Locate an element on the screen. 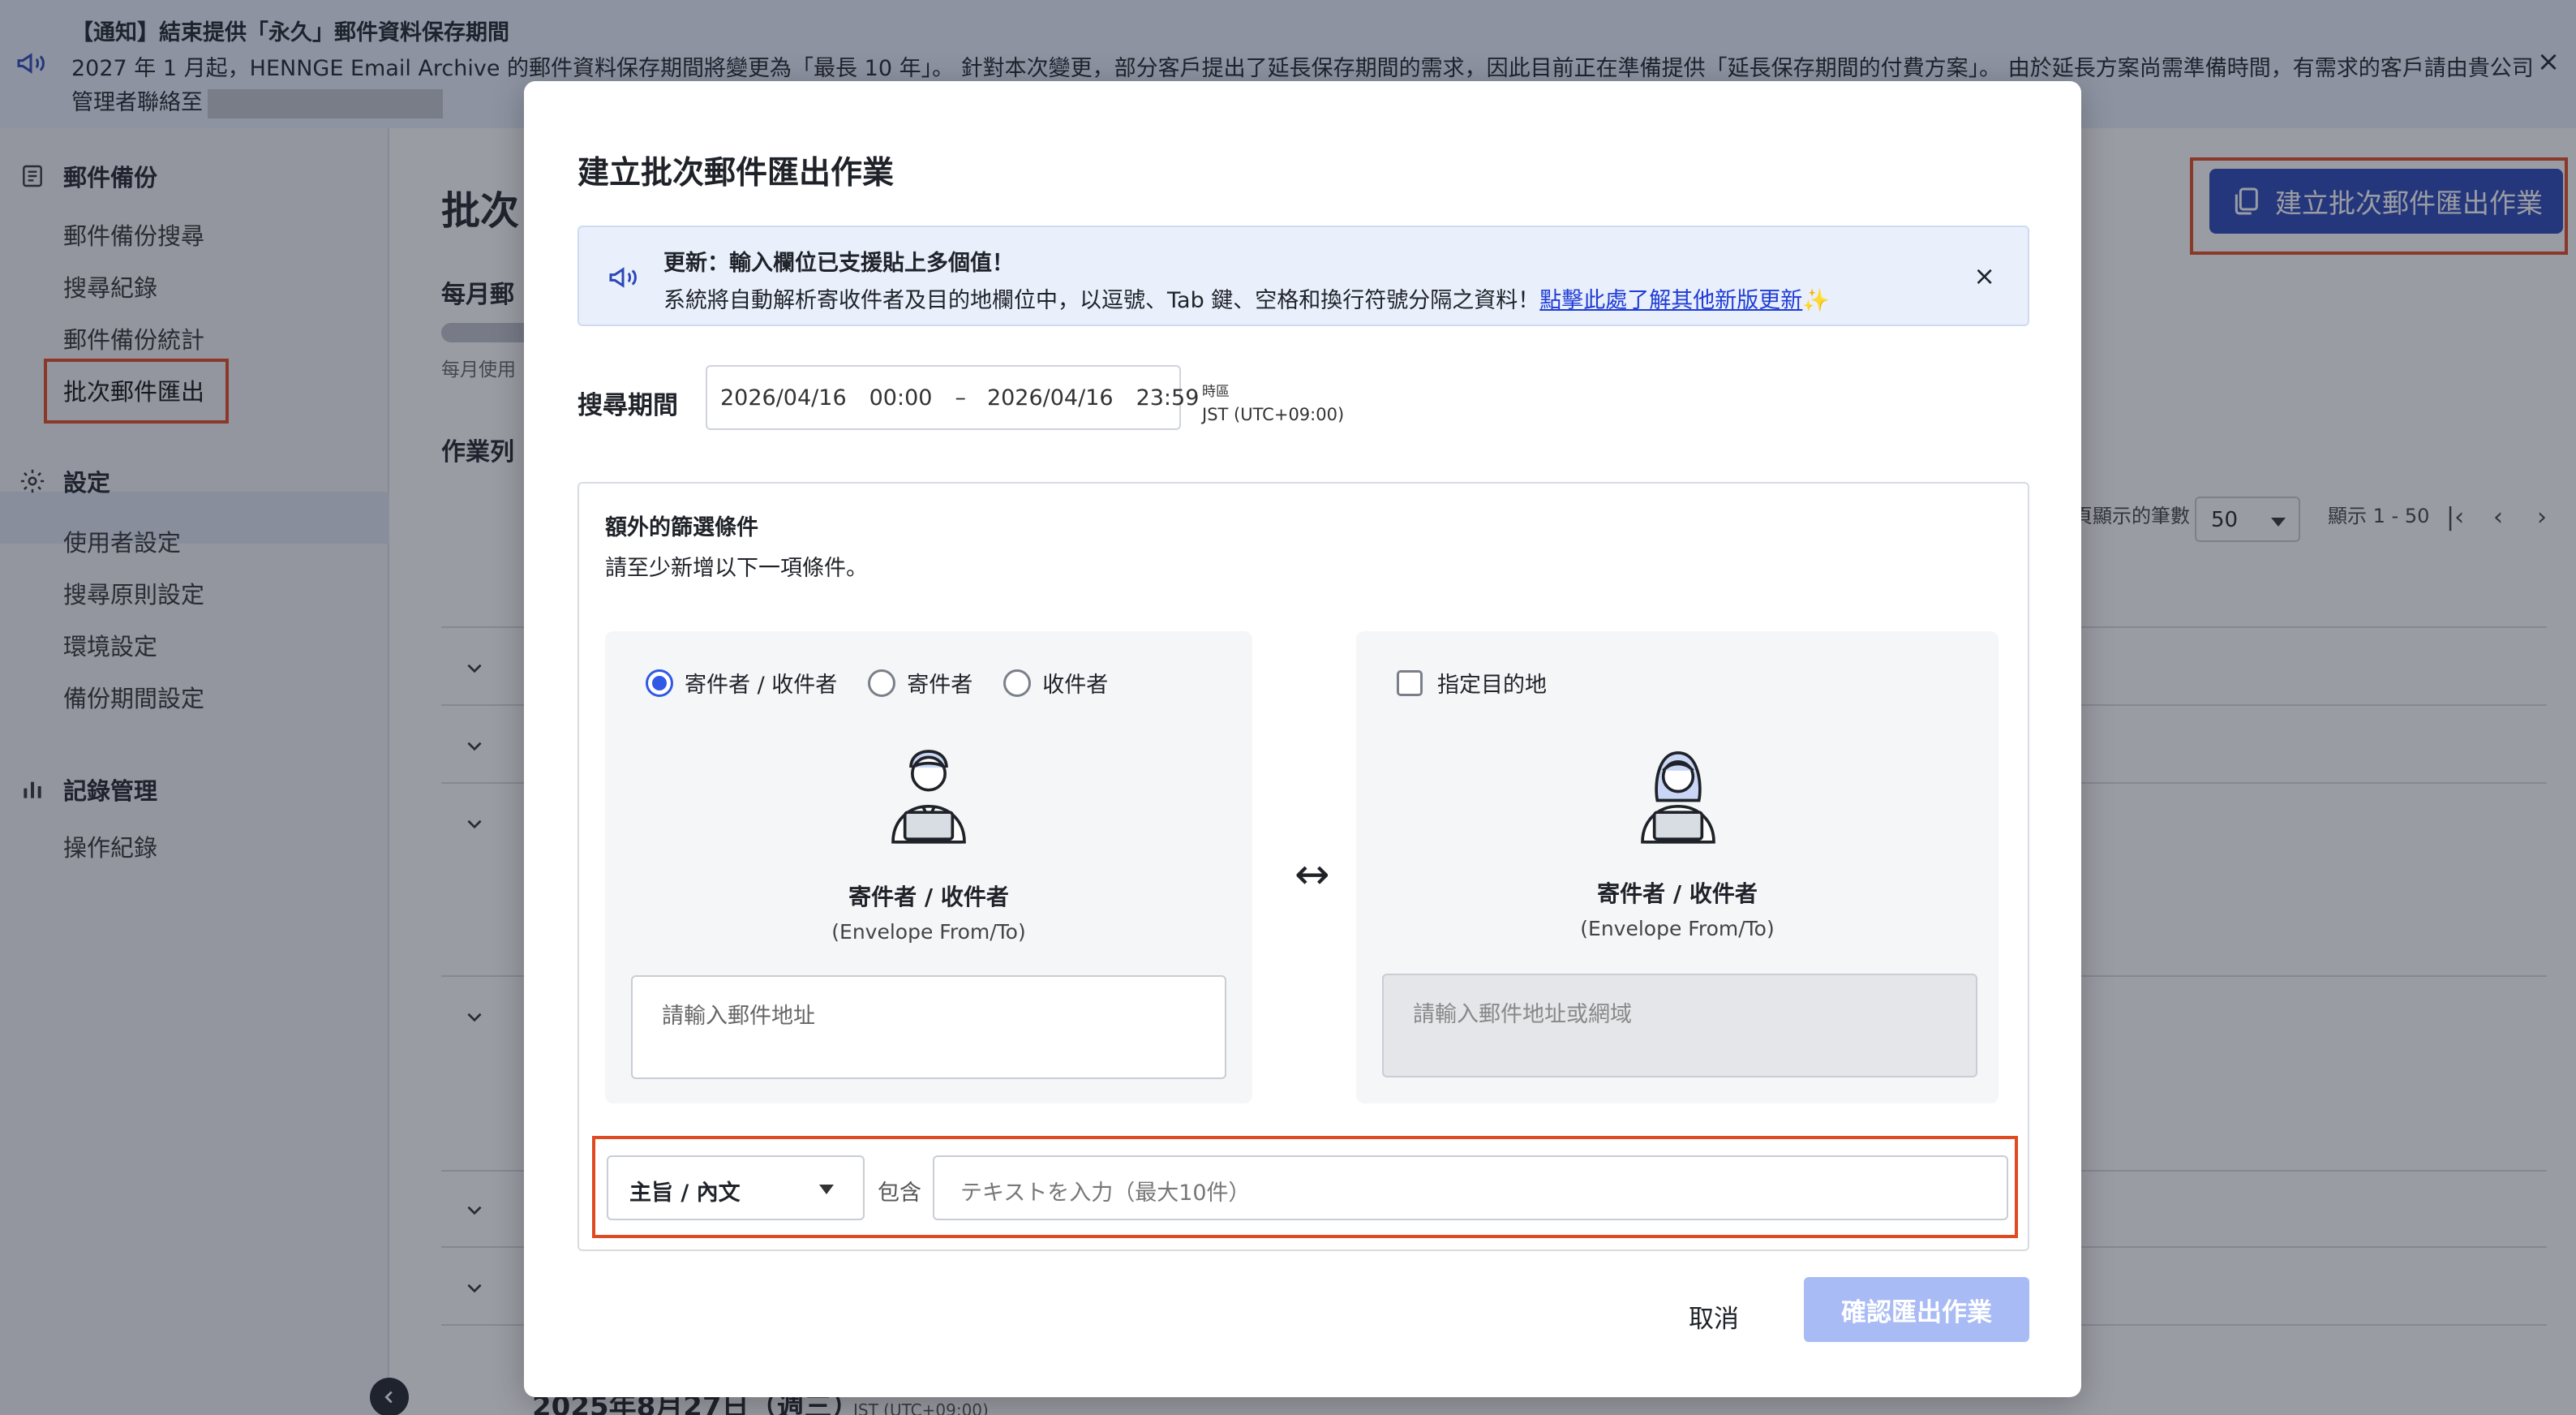 This screenshot has height=1415, width=2576. cancel-button: 取消 is located at coordinates (1714, 1316).